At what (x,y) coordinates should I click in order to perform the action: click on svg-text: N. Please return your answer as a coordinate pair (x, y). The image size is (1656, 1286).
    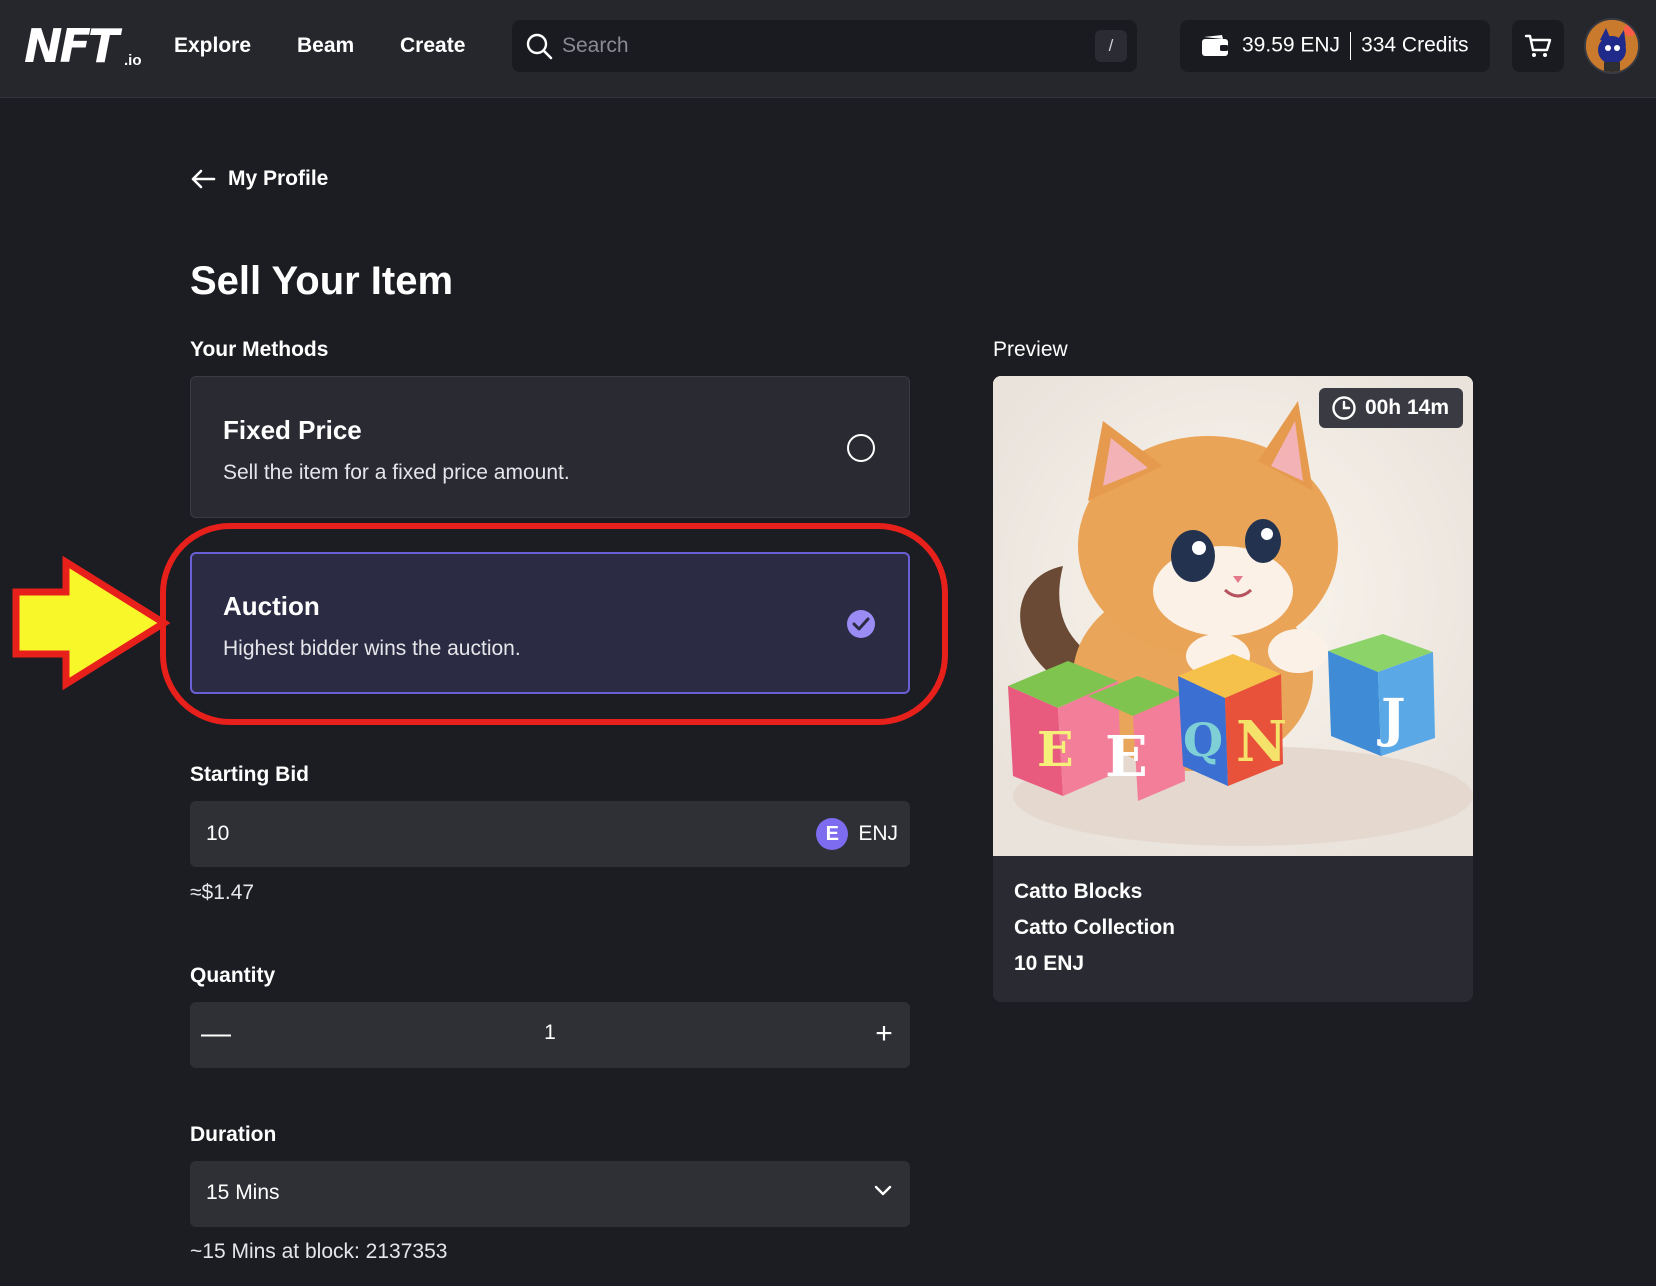
    Looking at the image, I should click on (1261, 742).